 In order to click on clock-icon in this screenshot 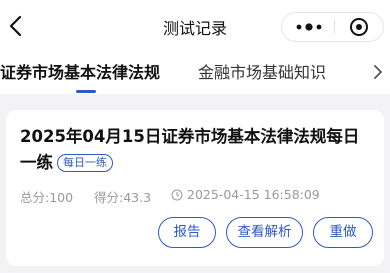, I will do `click(177, 195)`.